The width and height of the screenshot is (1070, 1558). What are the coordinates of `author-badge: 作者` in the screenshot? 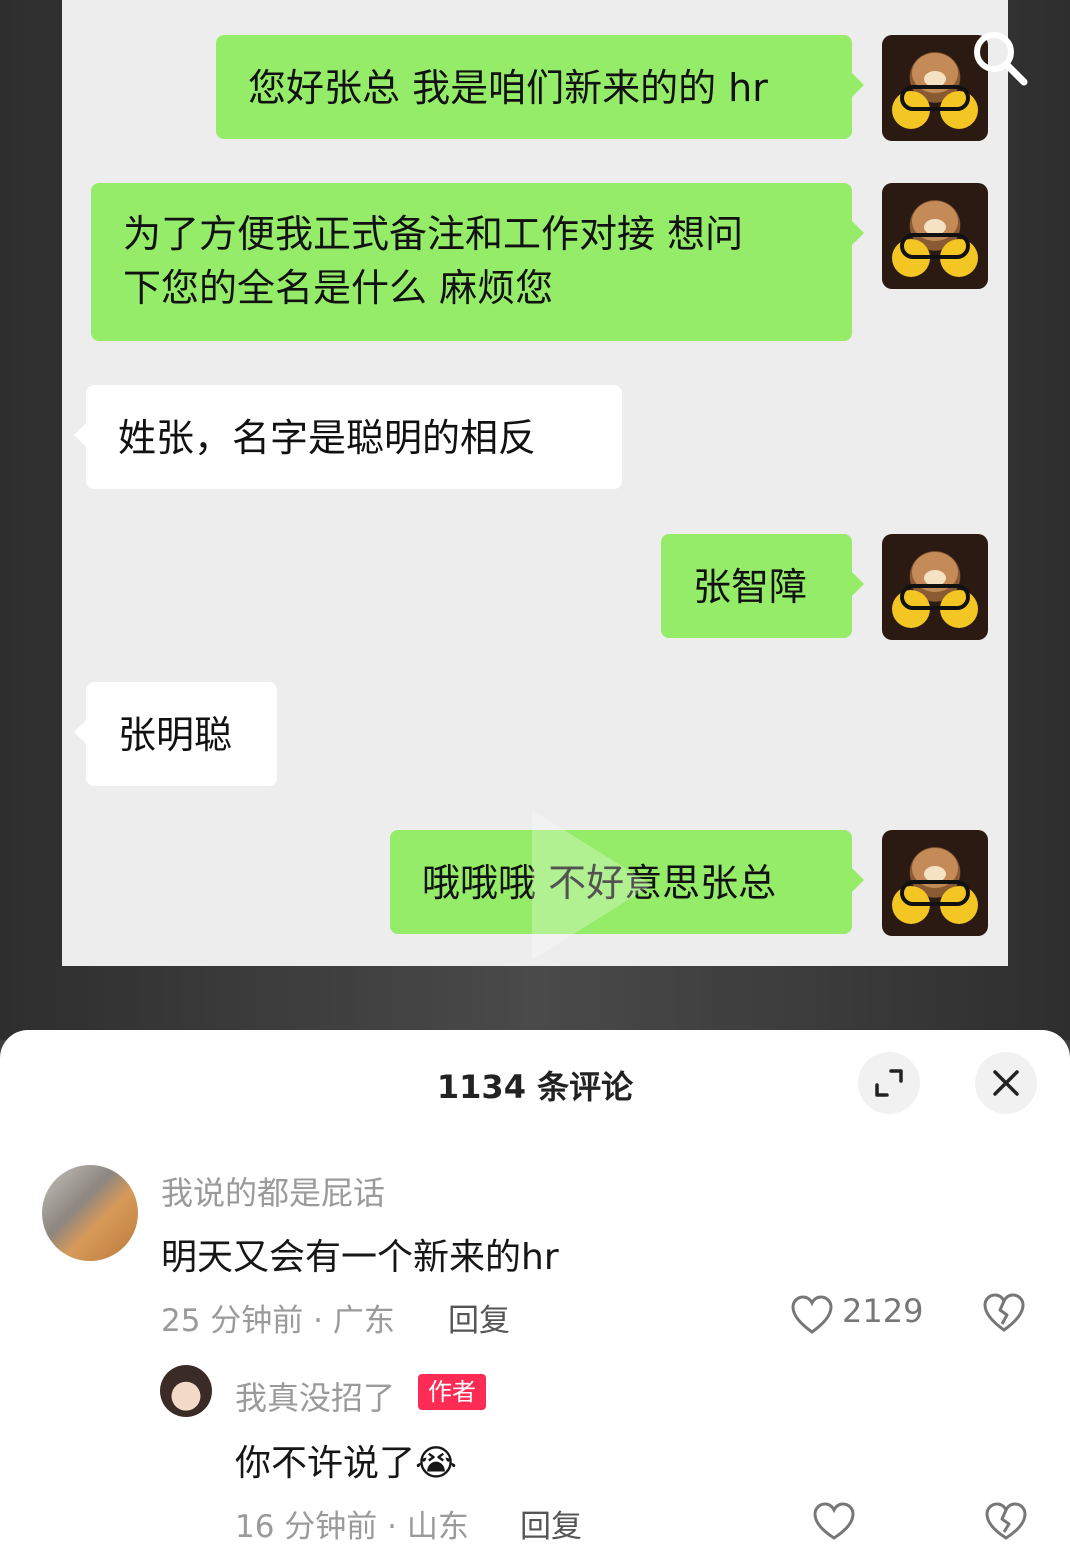 It's located at (452, 1392).